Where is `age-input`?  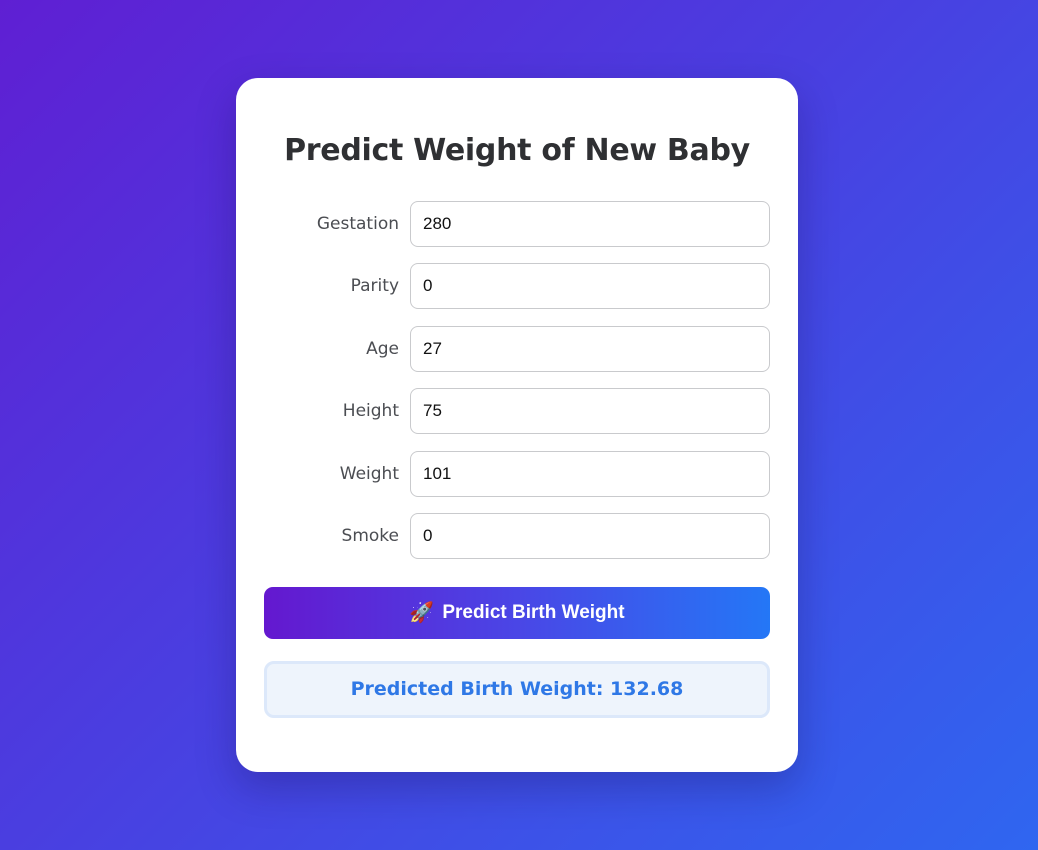 age-input is located at coordinates (590, 349).